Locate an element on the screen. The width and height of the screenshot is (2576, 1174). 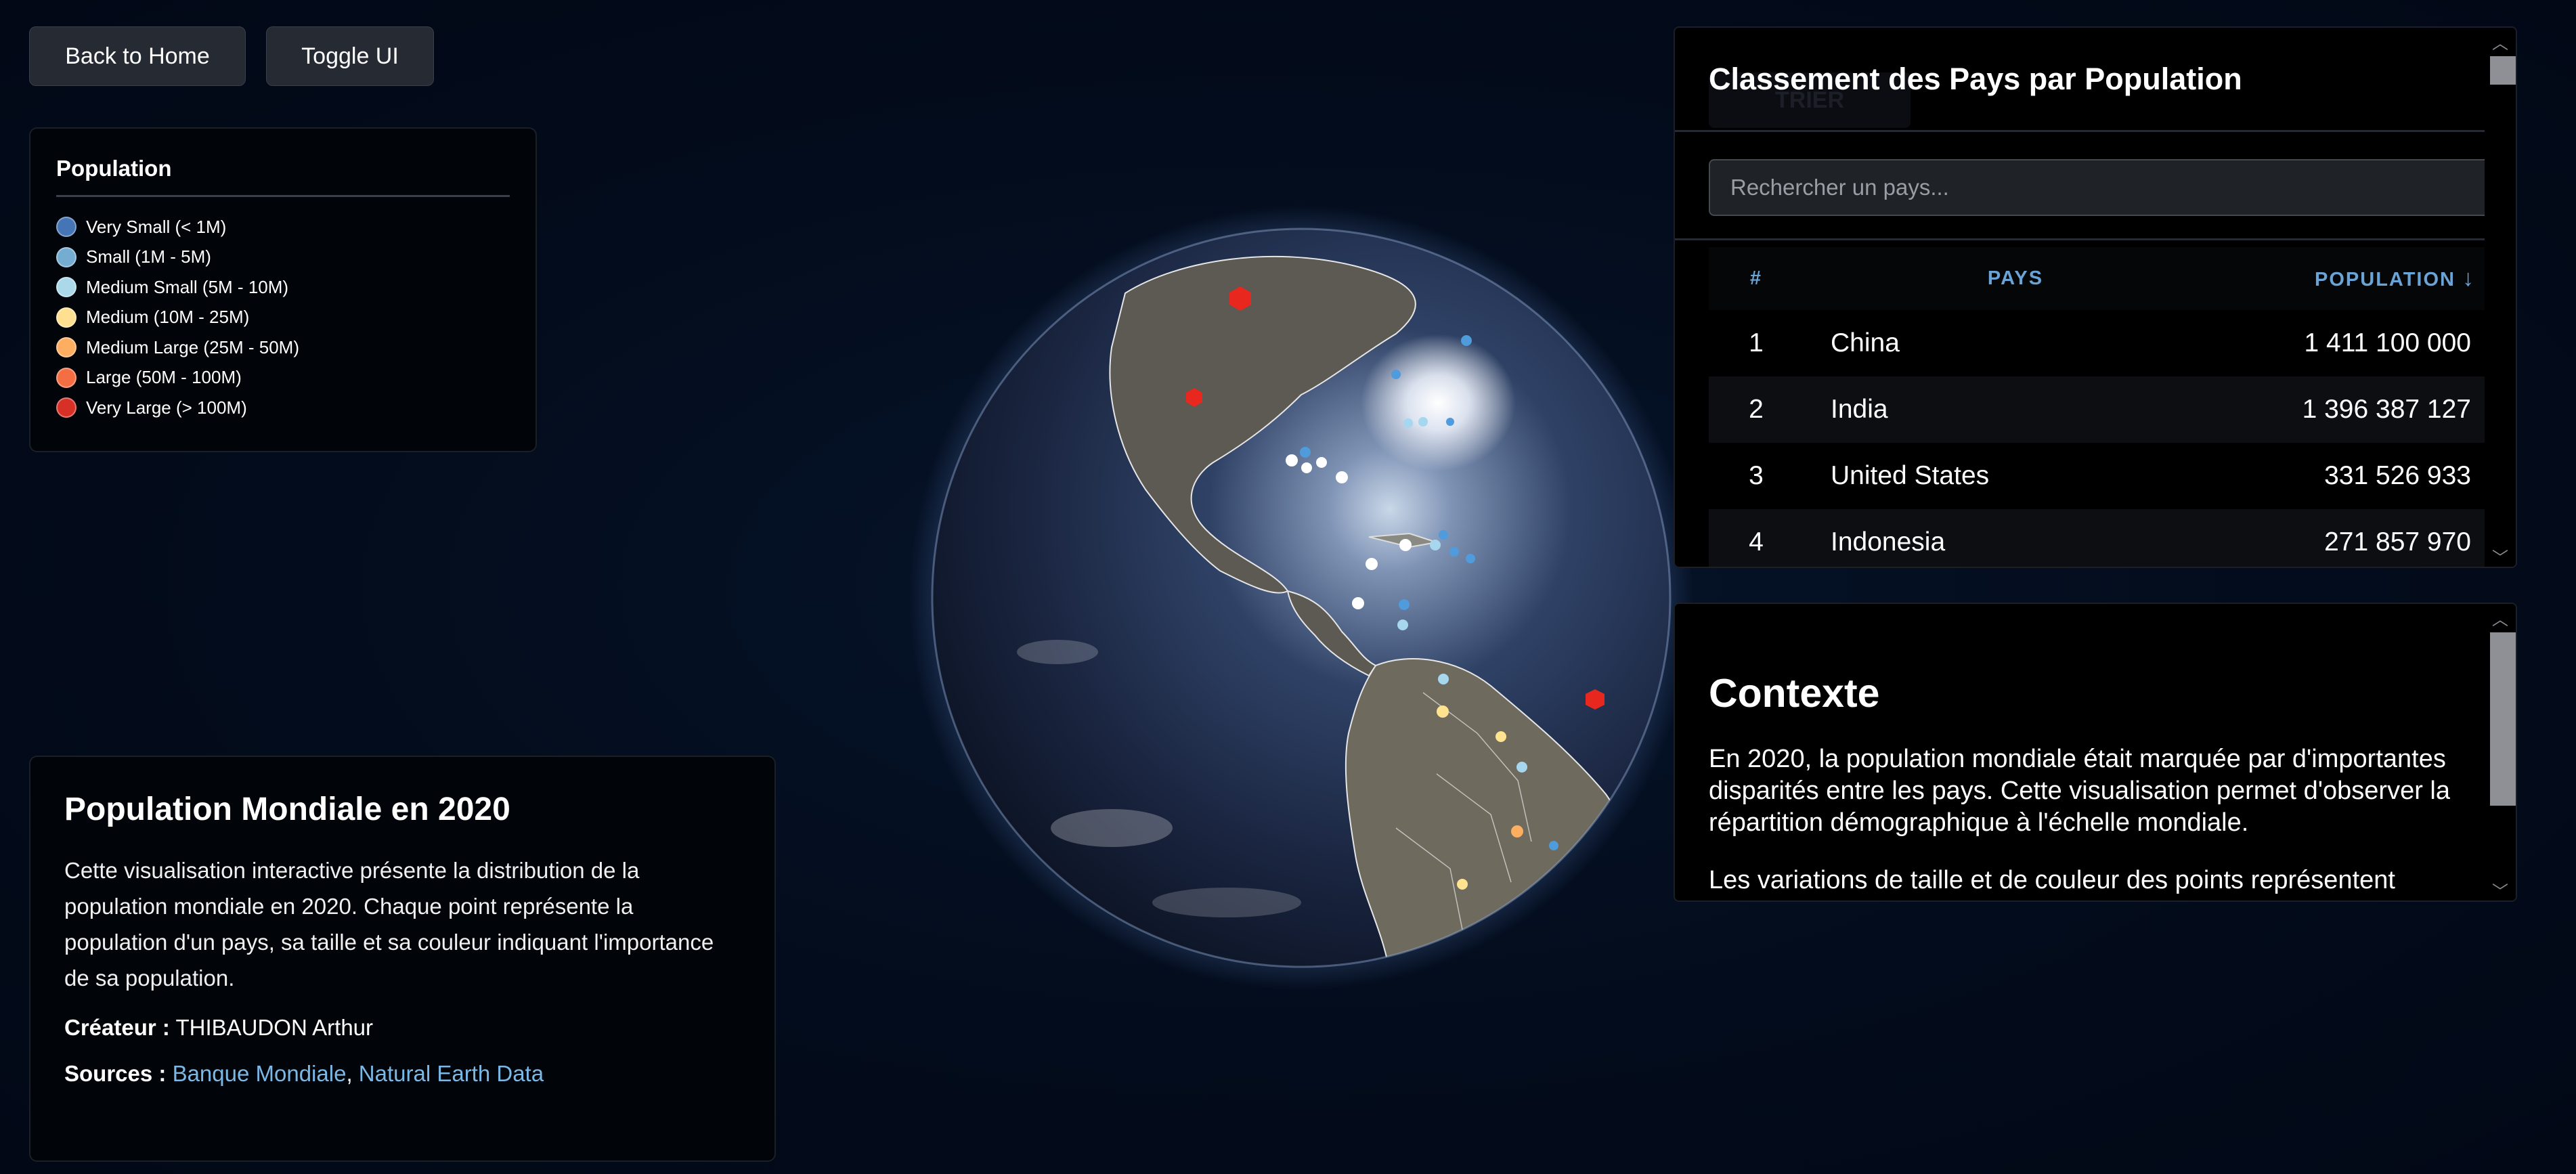
table-header: # PAYS POPULATION ↓ is located at coordinates (2103, 278).